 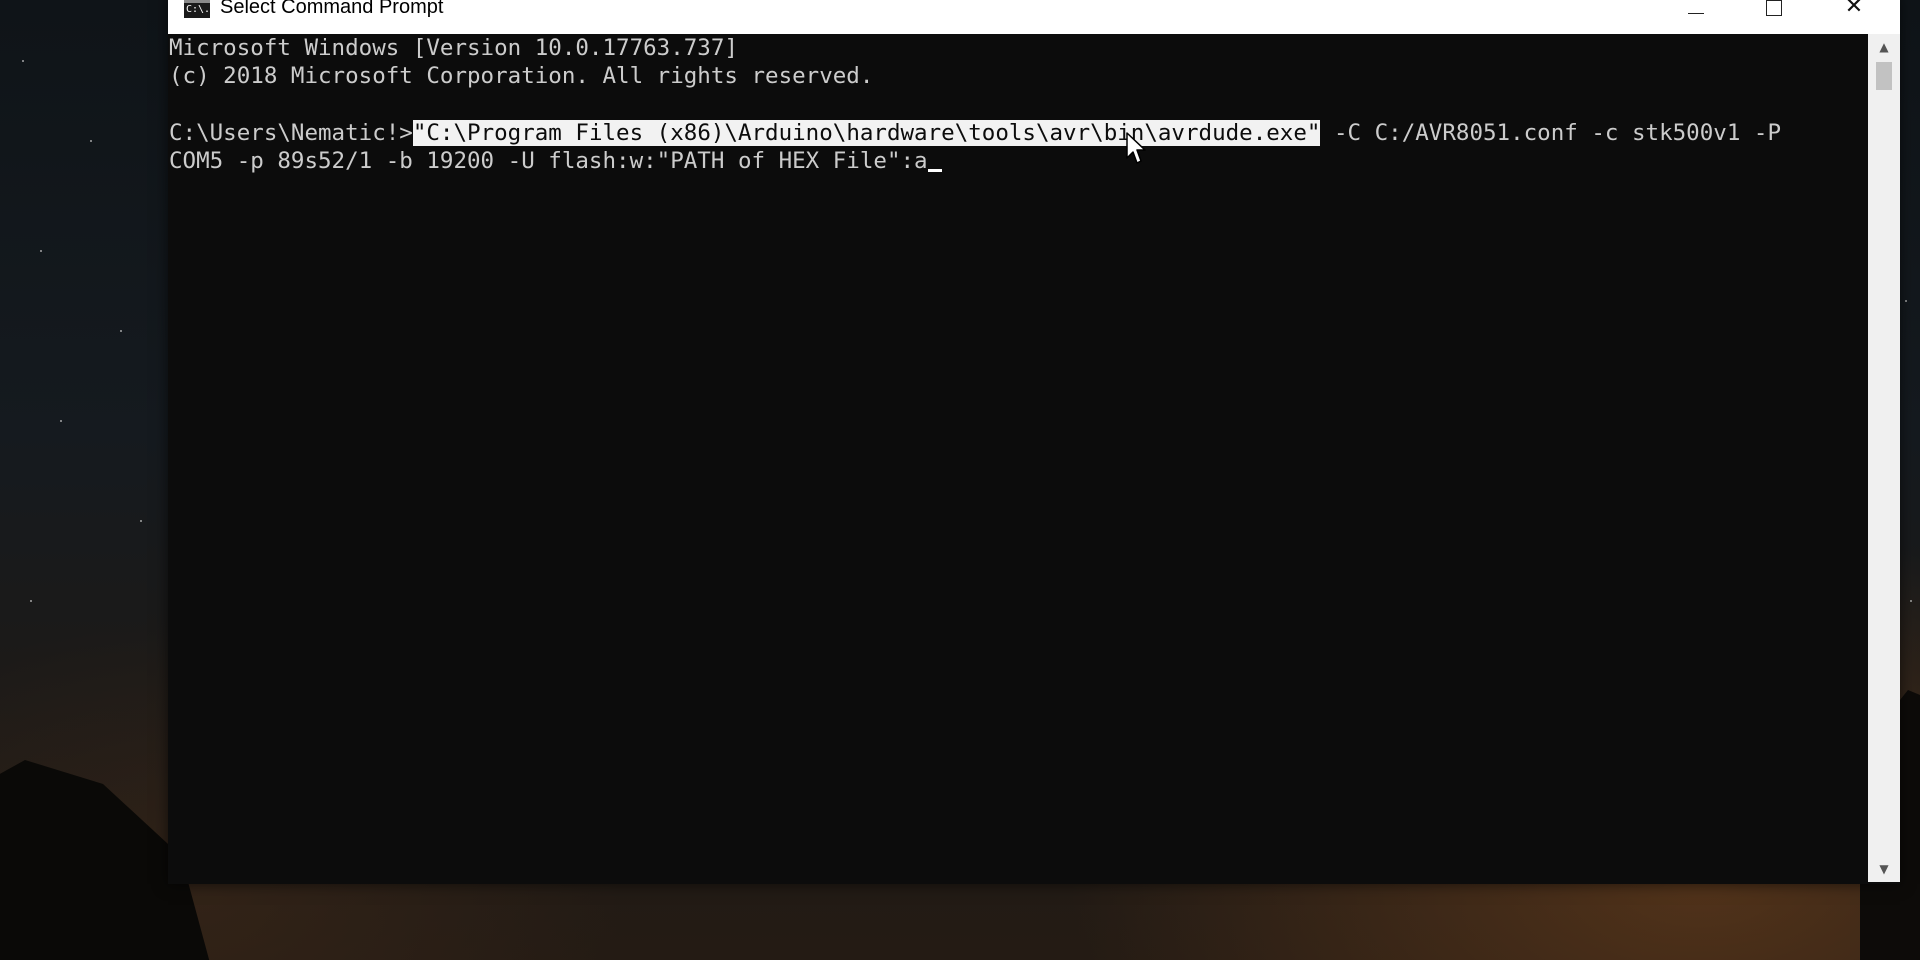 I want to click on scroll-up-button: ▲, so click(x=1884, y=47).